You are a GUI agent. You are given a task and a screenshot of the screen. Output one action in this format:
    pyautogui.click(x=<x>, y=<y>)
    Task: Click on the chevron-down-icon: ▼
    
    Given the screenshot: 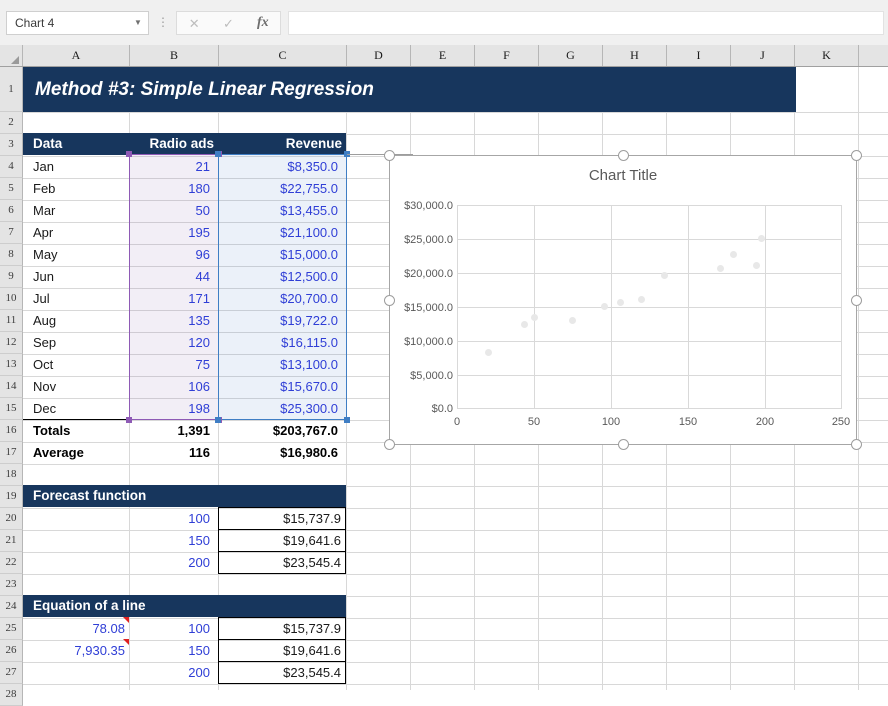 What is the action you would take?
    pyautogui.click(x=138, y=23)
    